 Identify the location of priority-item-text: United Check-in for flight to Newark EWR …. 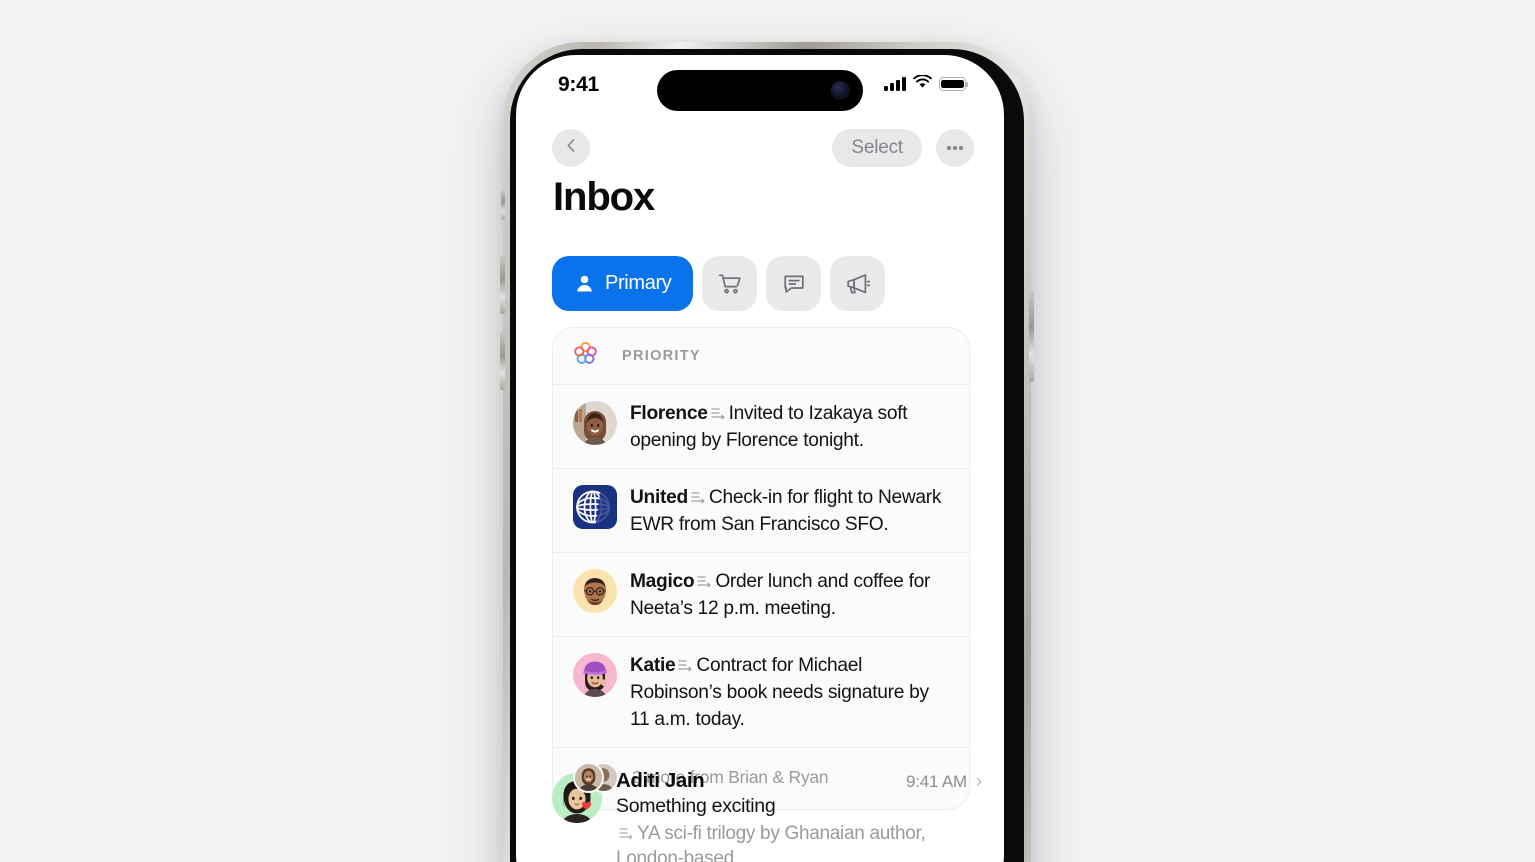
(791, 510).